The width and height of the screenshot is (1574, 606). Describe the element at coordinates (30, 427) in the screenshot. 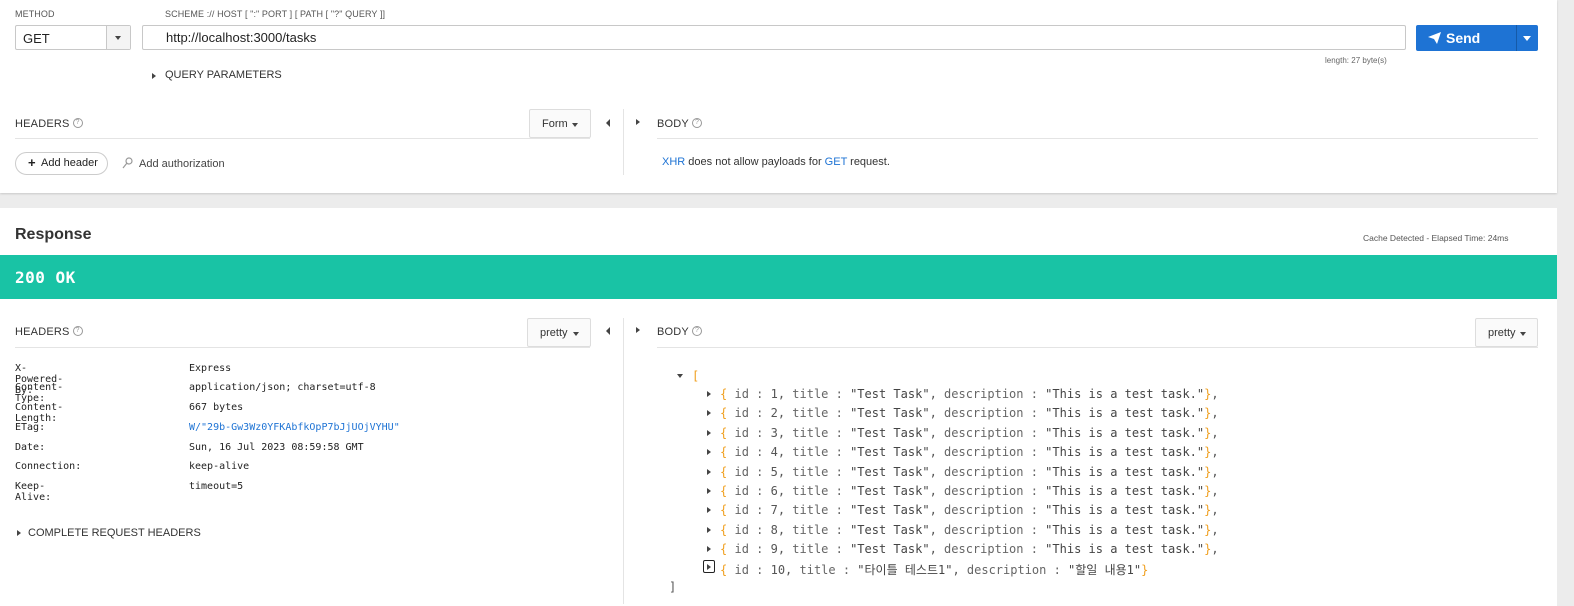

I see `header-name: ETag:` at that location.